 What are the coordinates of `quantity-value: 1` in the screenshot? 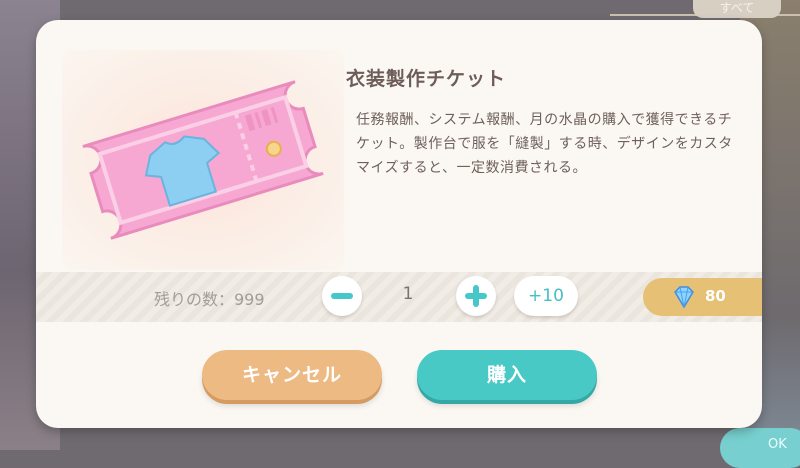 It's located at (408, 294).